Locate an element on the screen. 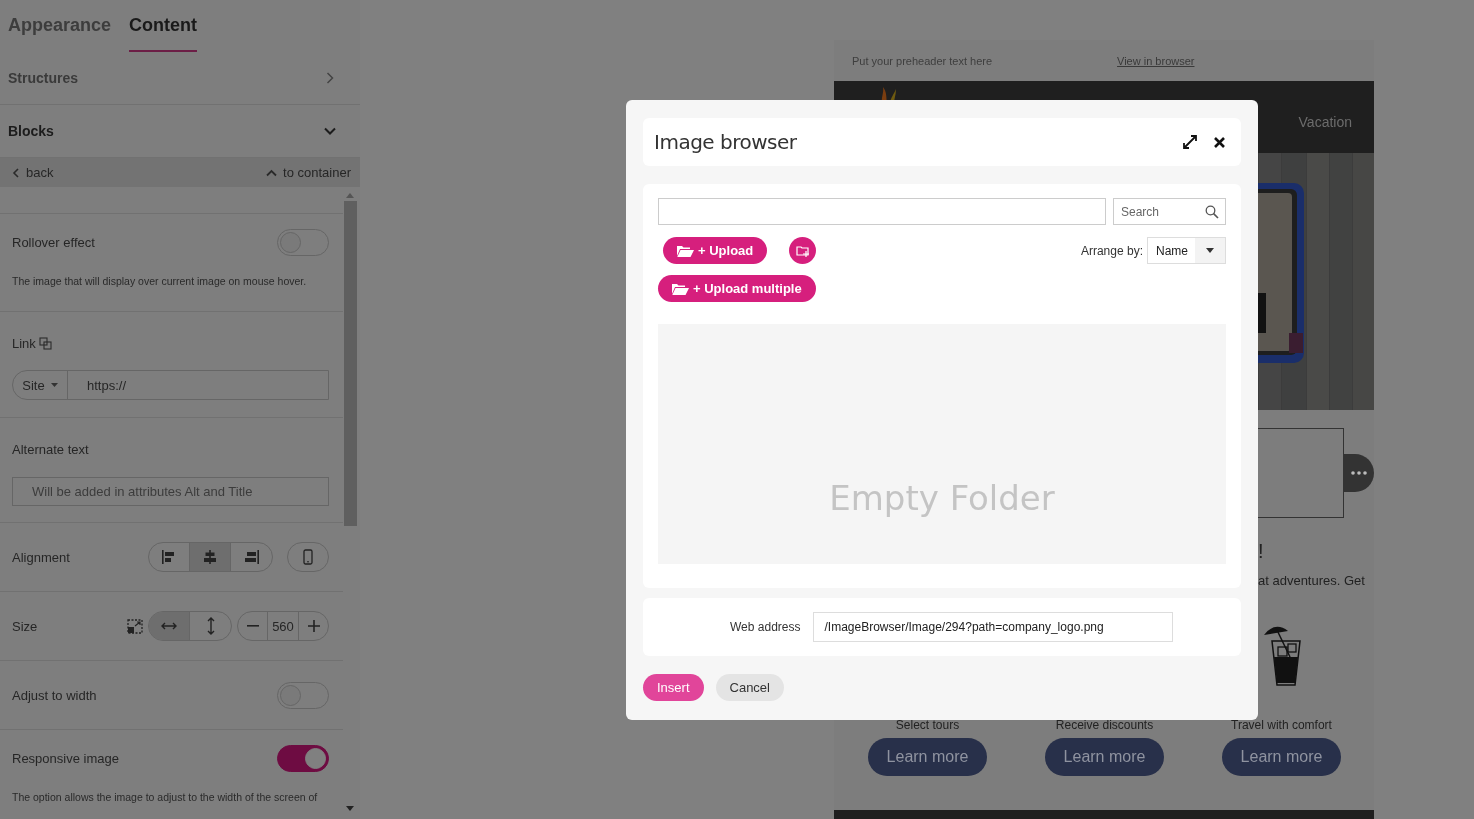  more-button is located at coordinates (1359, 473).